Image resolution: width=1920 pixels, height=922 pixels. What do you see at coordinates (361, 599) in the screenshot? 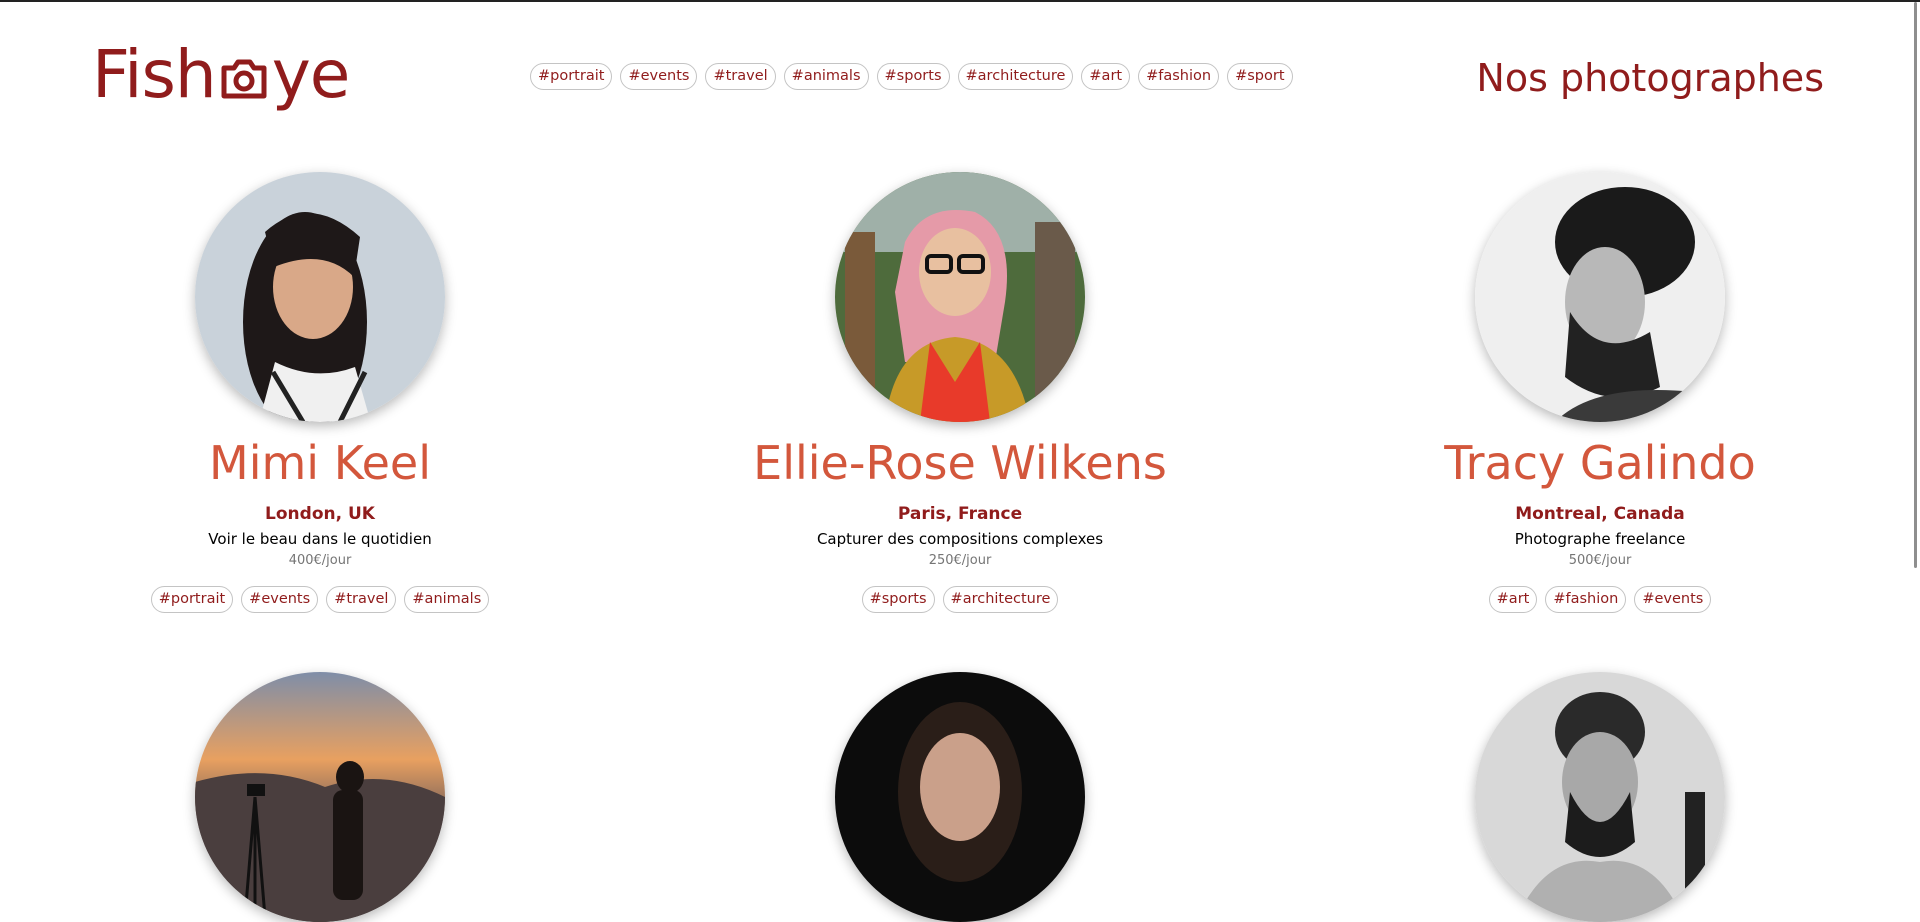
I see `card-tag: #travel` at bounding box center [361, 599].